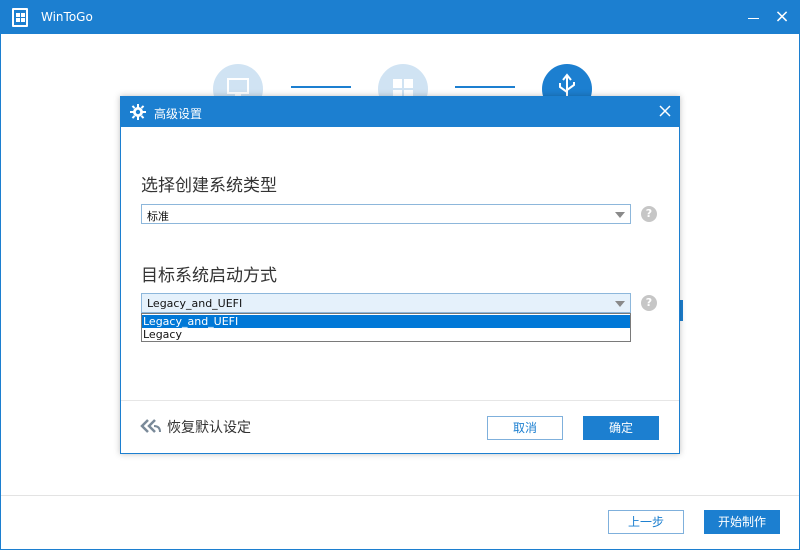  I want to click on boot-mode-label: 目标系统启动方式, so click(209, 276).